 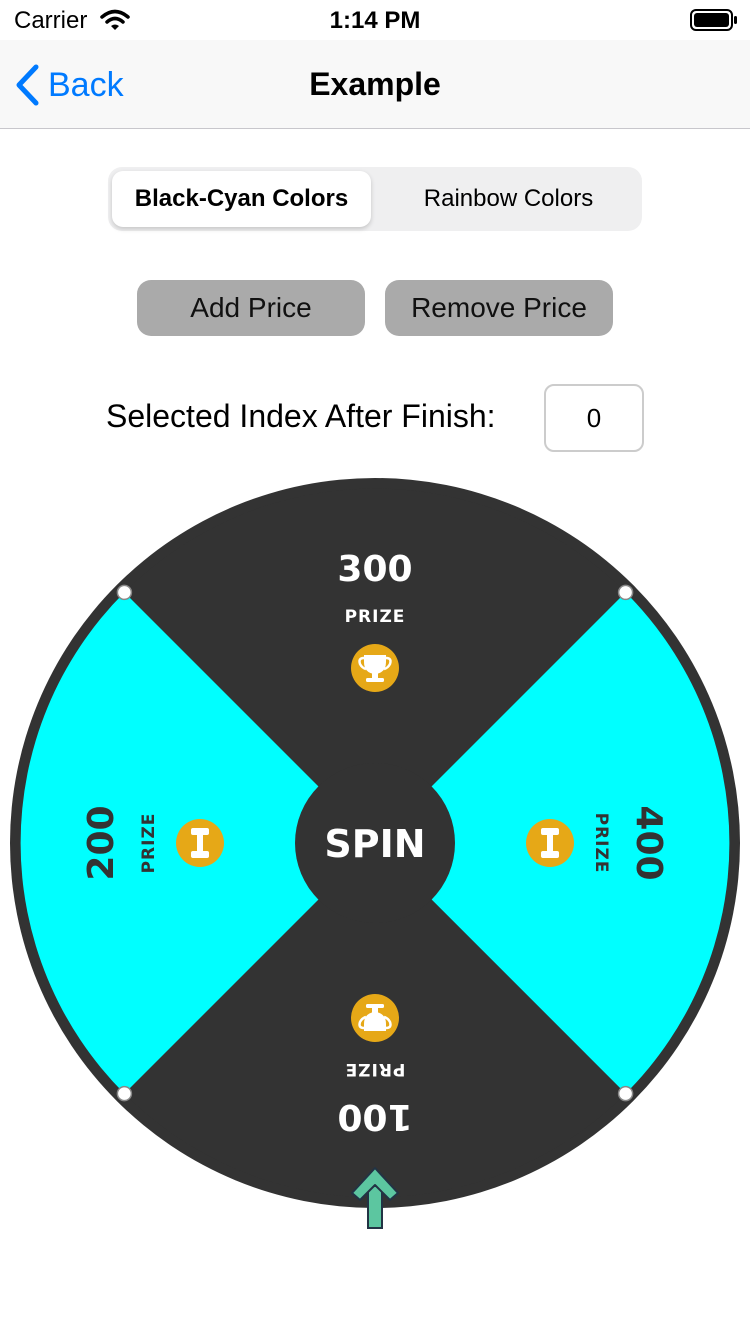 I want to click on slice-value-400: 400, so click(x=648, y=842).